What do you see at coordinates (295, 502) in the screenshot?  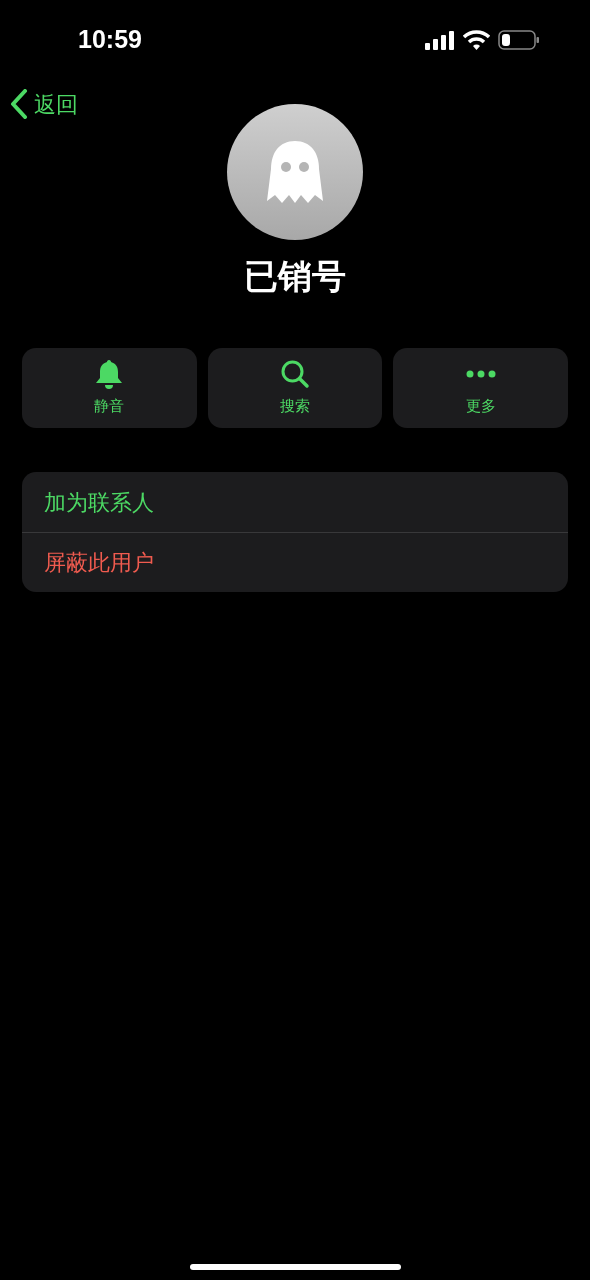 I see `option-row: 加为联系人` at bounding box center [295, 502].